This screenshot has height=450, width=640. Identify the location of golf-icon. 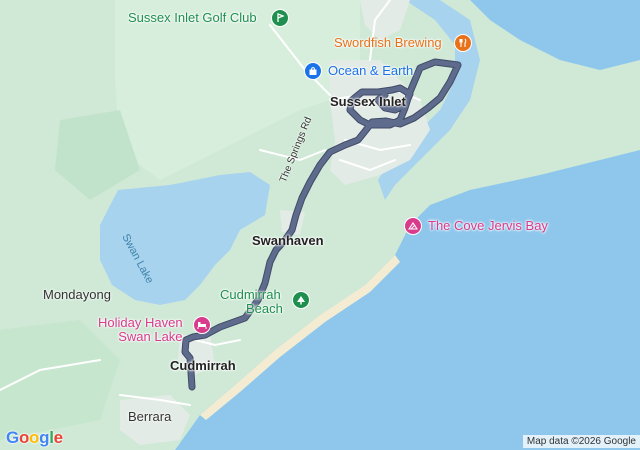
(281, 17).